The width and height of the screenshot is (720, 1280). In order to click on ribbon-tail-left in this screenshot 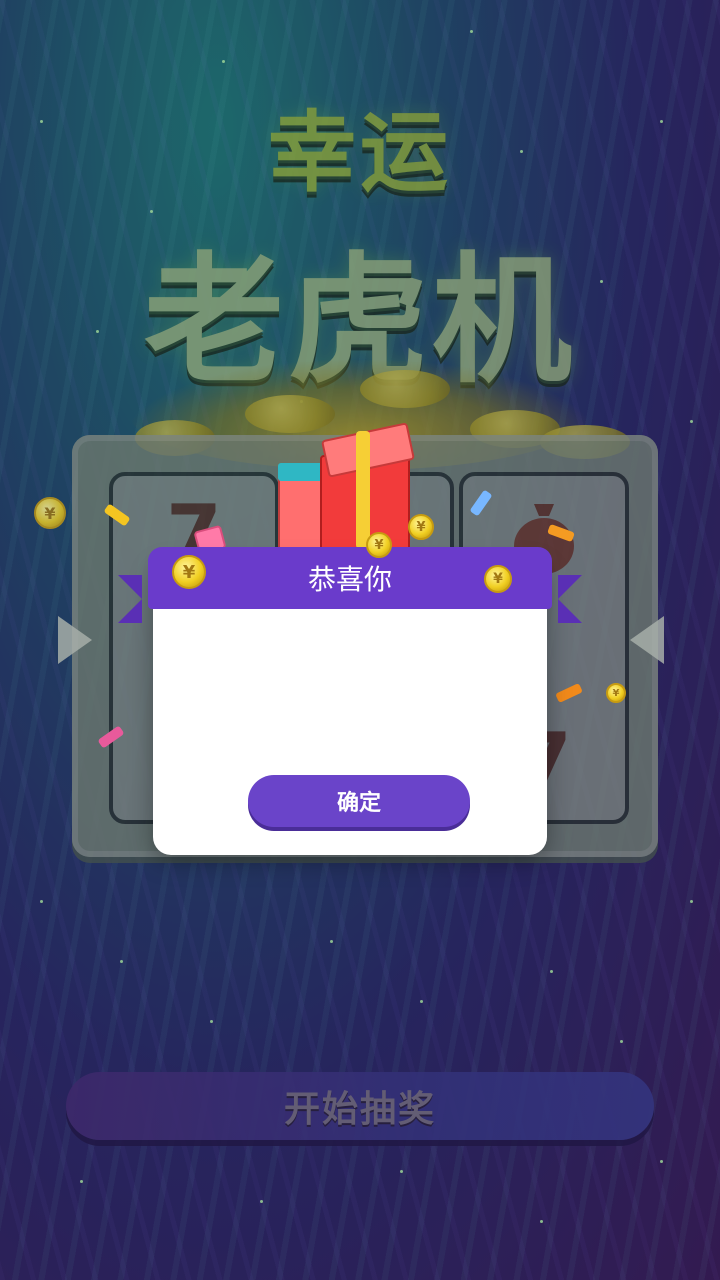, I will do `click(130, 599)`.